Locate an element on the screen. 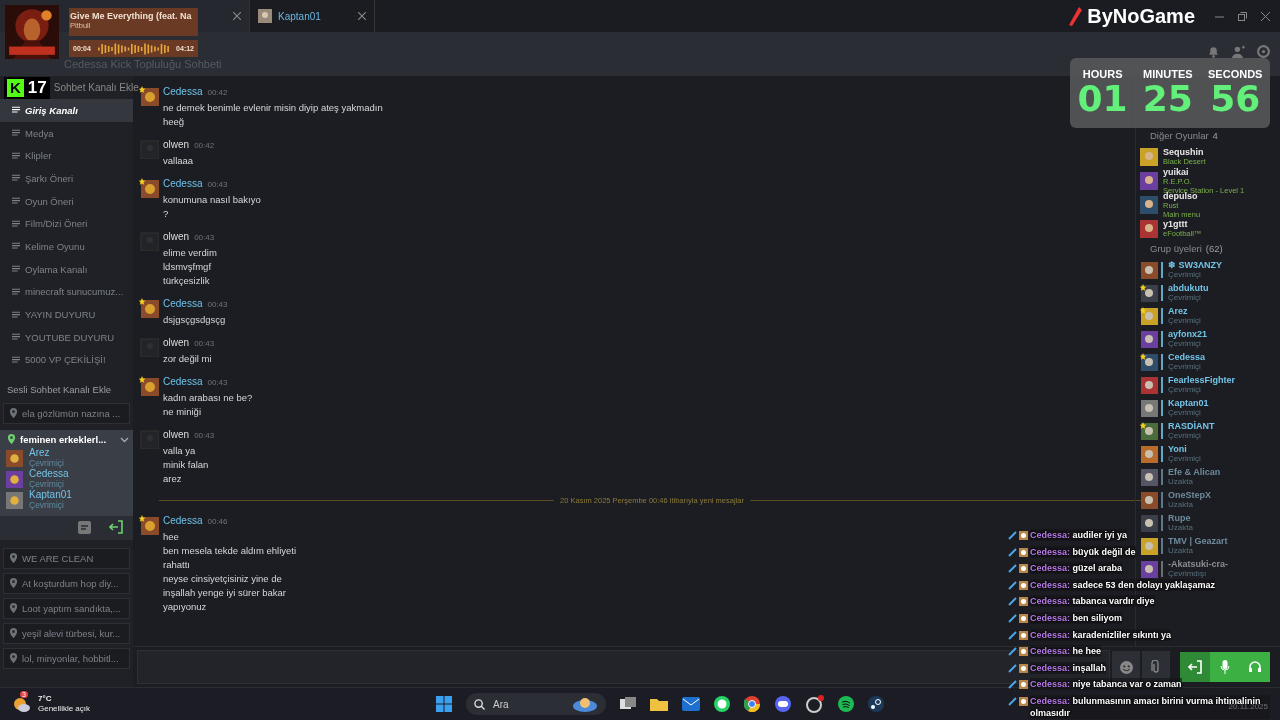  text-channel: Film/Dizi Öneri is located at coordinates (66, 224).